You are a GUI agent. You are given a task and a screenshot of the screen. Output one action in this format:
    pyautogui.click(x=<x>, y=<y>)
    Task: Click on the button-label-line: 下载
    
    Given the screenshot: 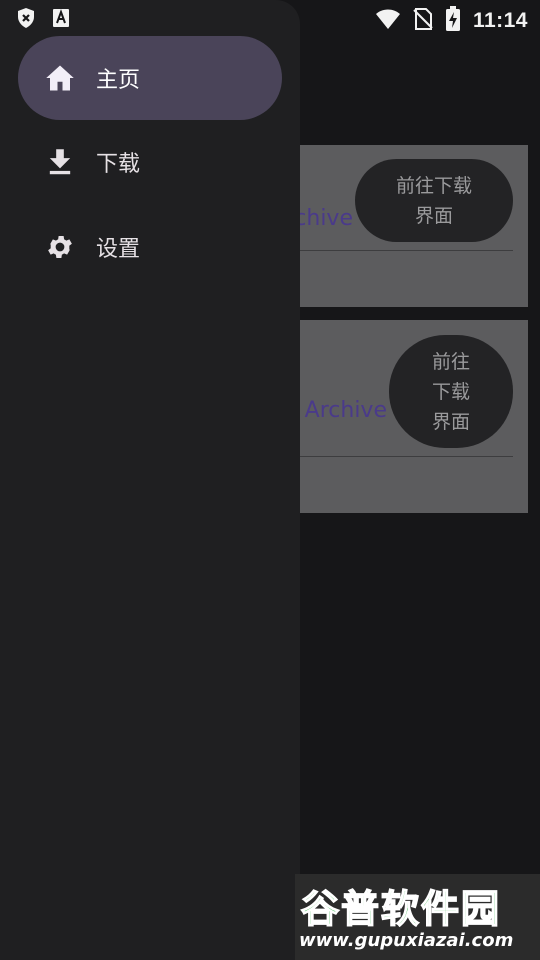 What is the action you would take?
    pyautogui.click(x=450, y=391)
    